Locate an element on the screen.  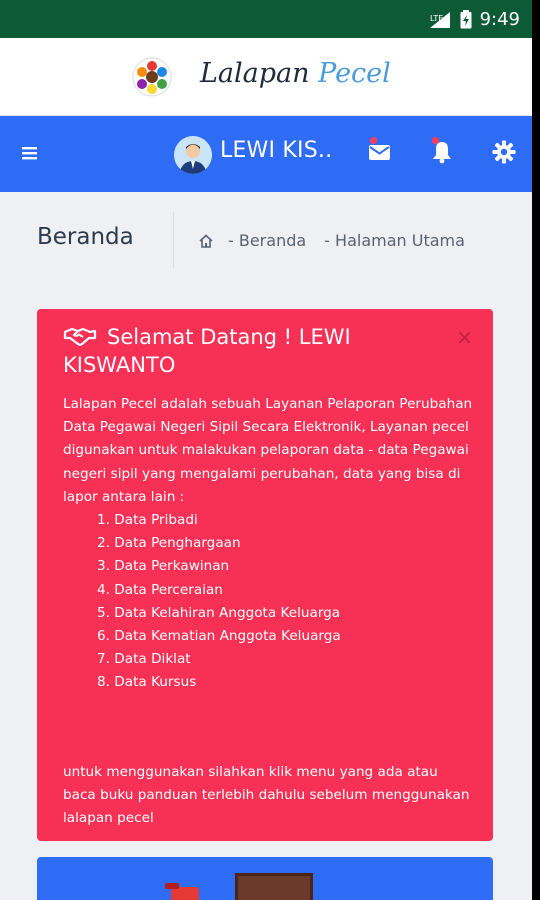
handshake-icon is located at coordinates (80, 336).